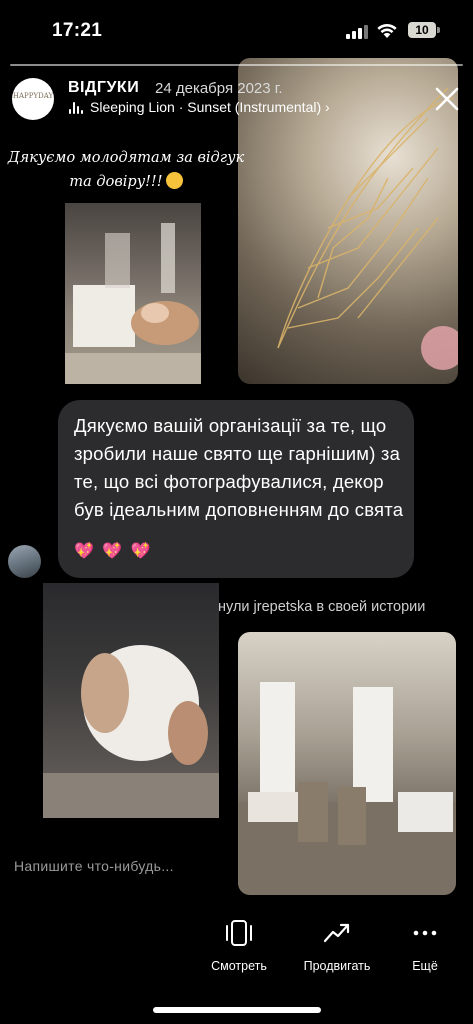 The height and width of the screenshot is (1024, 473). I want to click on post-date: 24 декабря 2023 г., so click(219, 88).